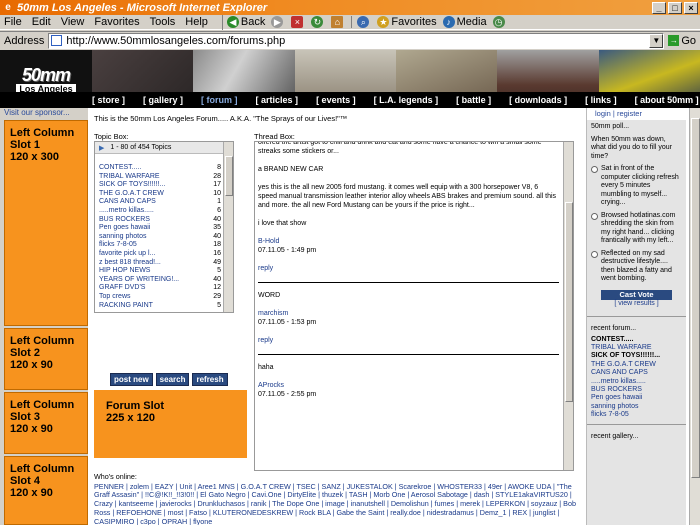  What do you see at coordinates (636, 294) in the screenshot?
I see `cast-vote-button: Cast Vote` at bounding box center [636, 294].